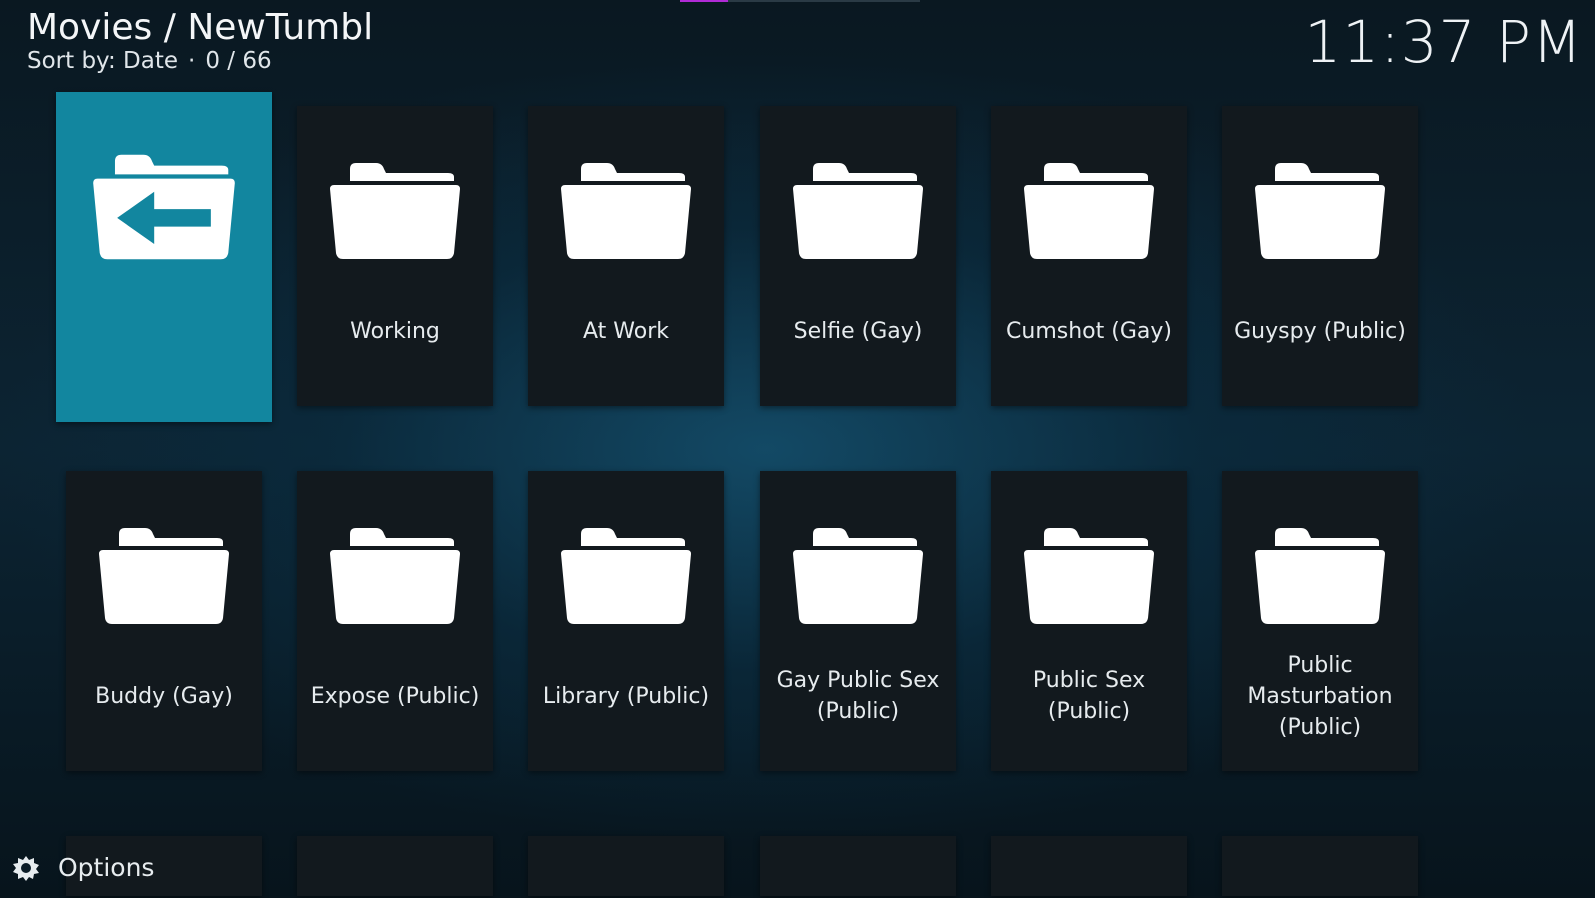  I want to click on tile-label, so click(164, 347).